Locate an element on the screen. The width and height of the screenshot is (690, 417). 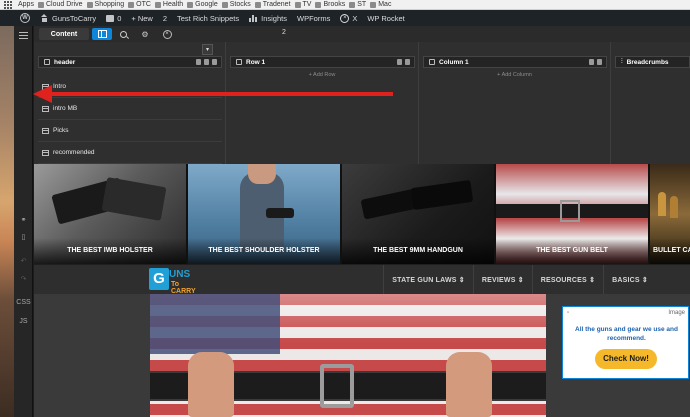
add-row-link: + Add Row is located at coordinates (322, 75).